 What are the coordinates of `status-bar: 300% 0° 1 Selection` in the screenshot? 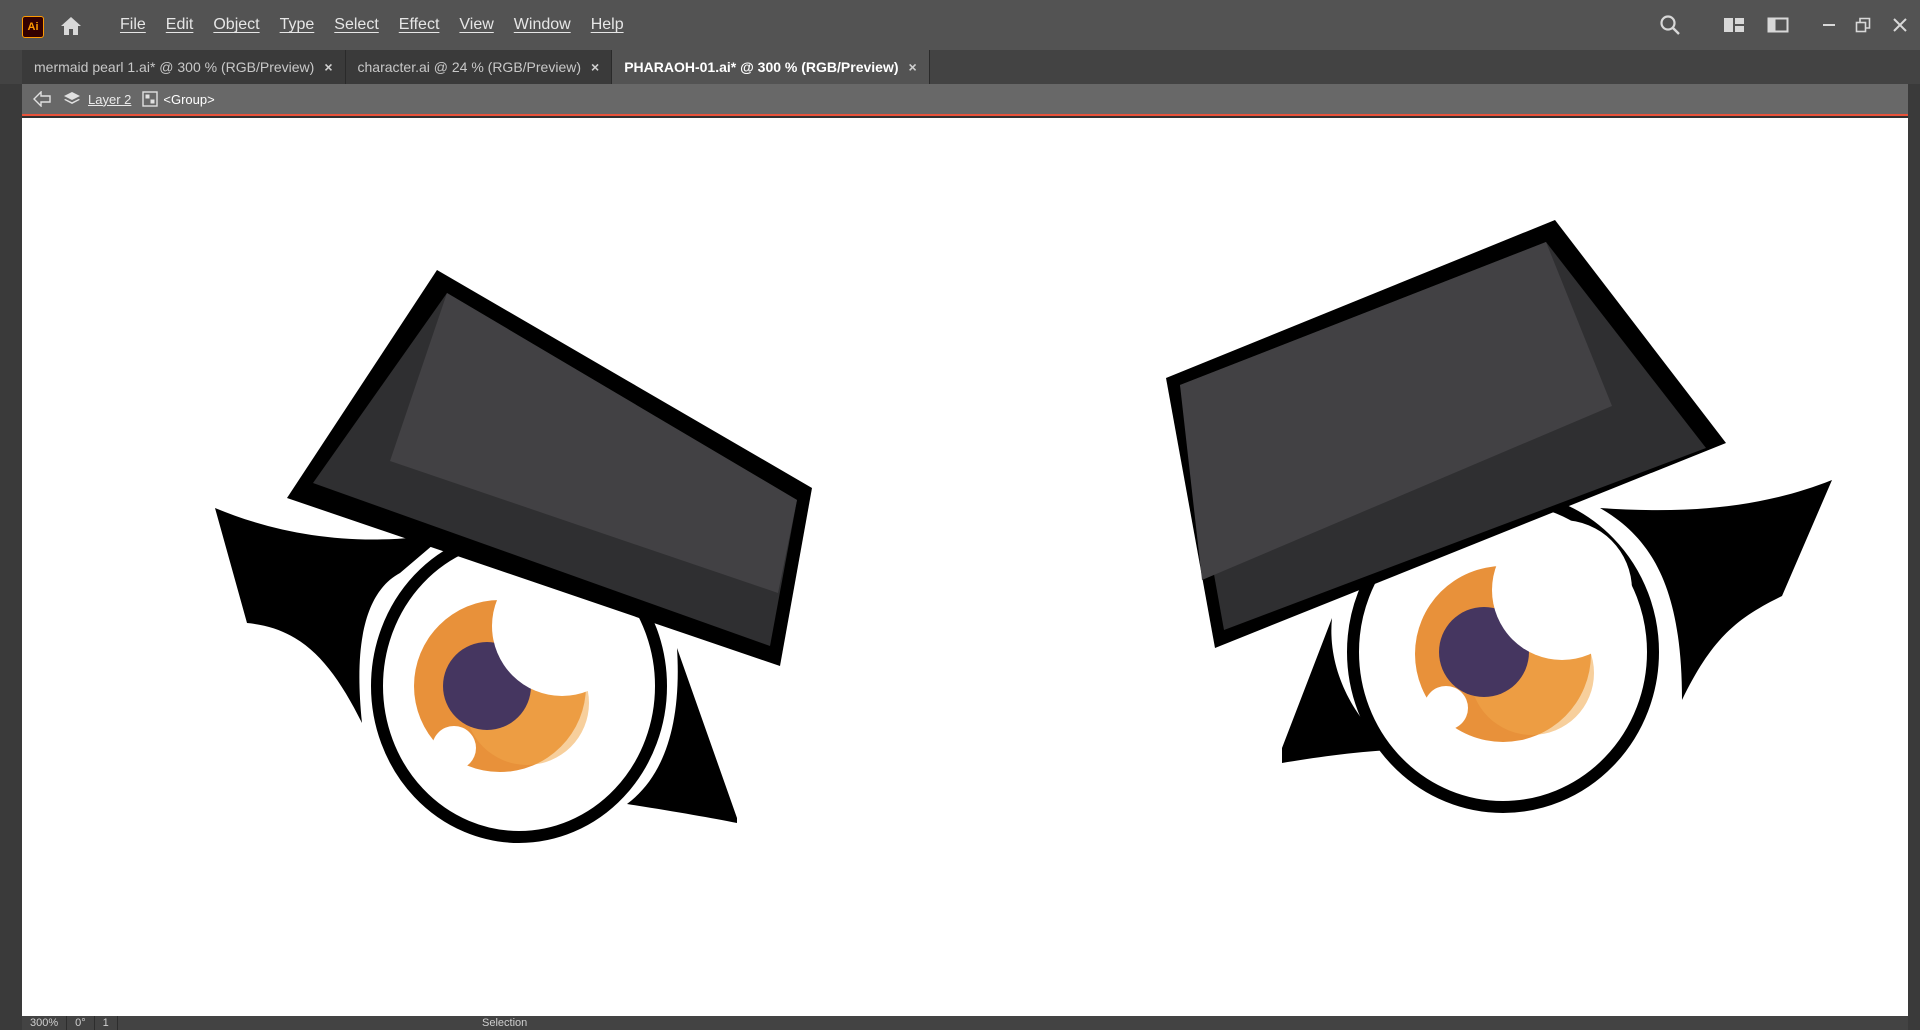 It's located at (965, 1023).